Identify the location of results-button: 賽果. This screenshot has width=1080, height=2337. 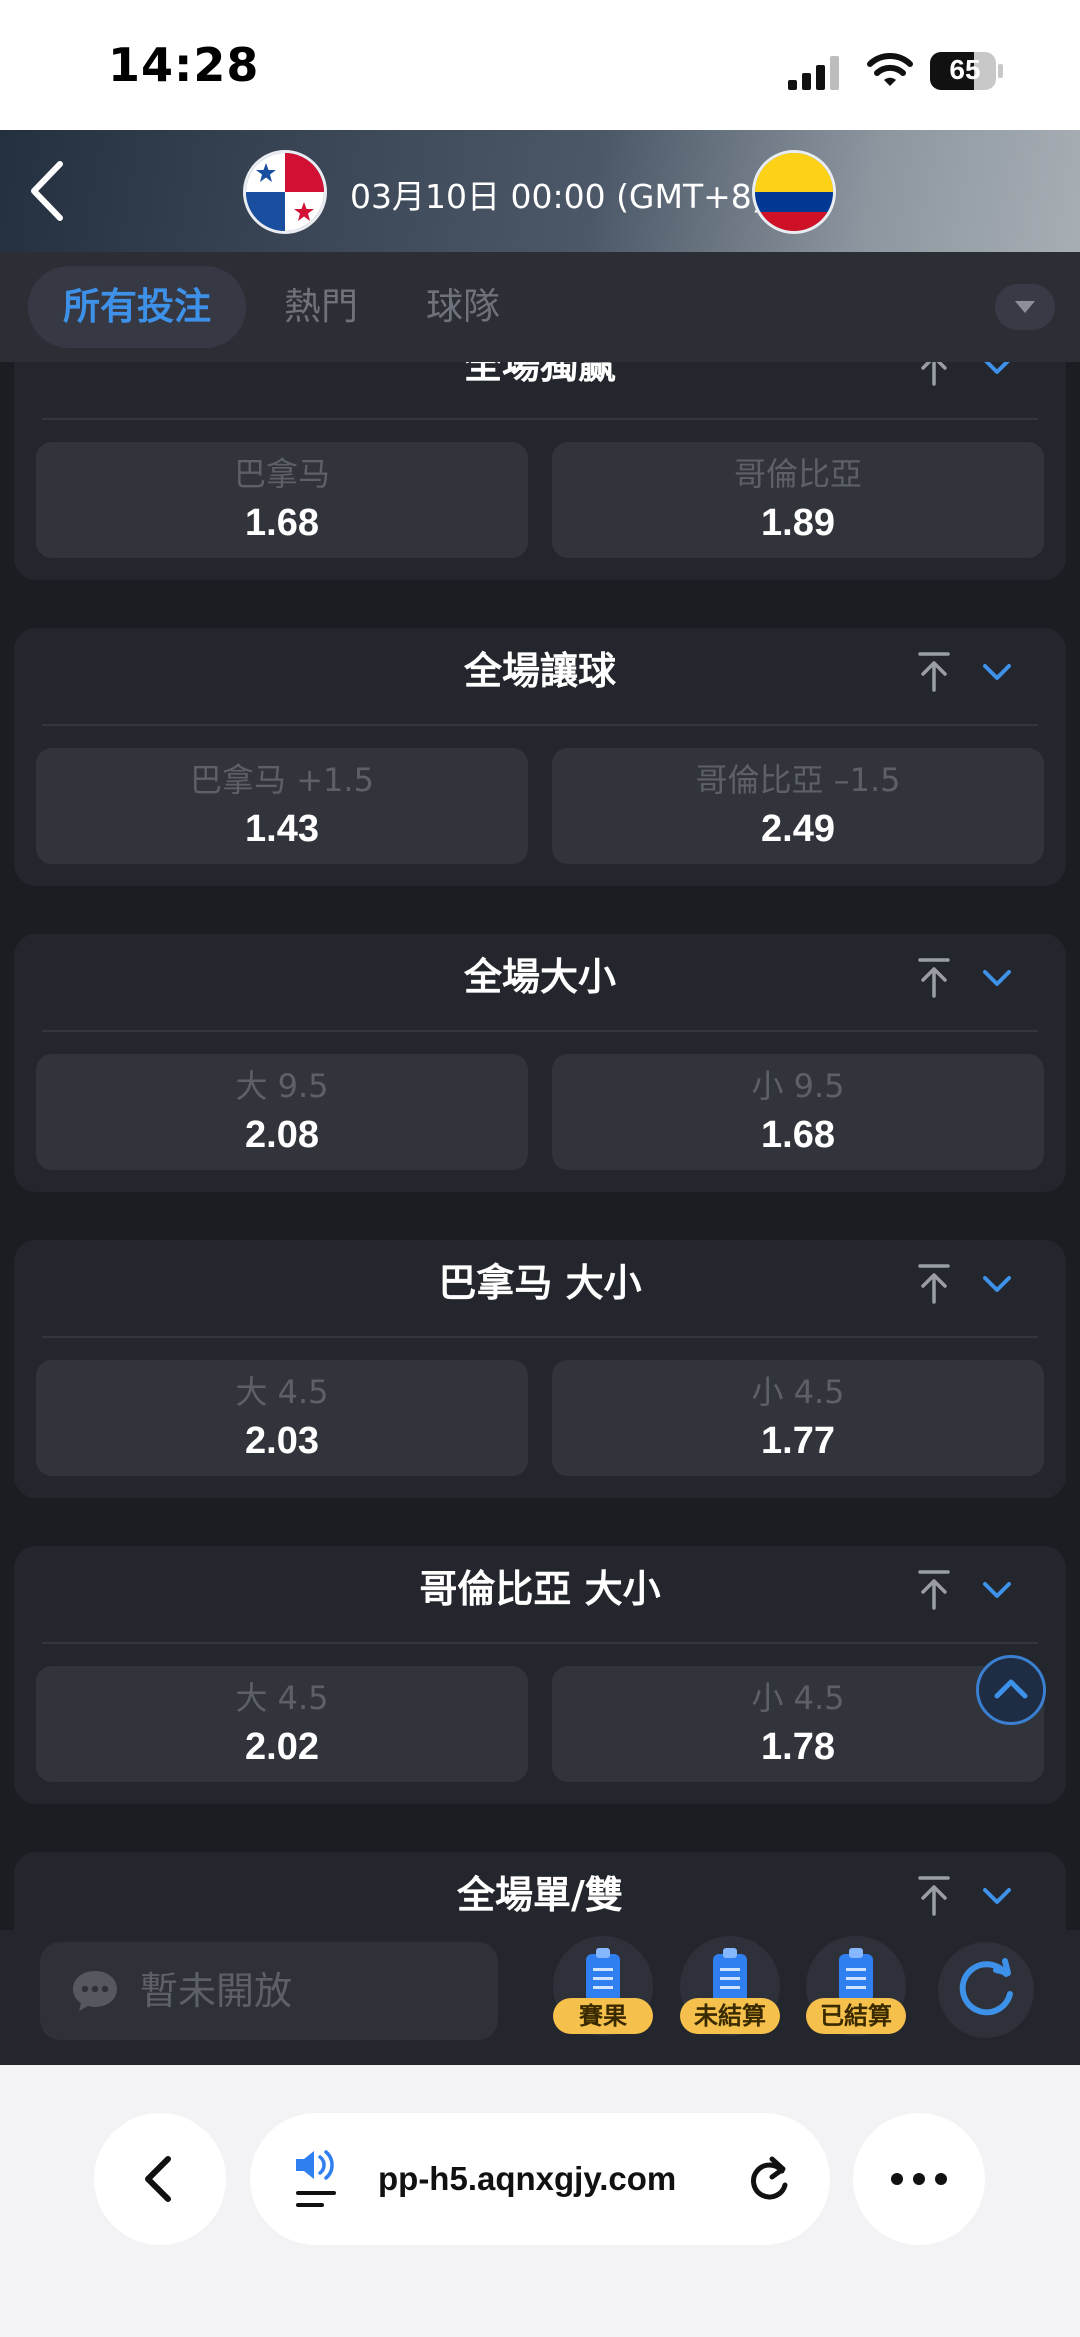
(603, 1991).